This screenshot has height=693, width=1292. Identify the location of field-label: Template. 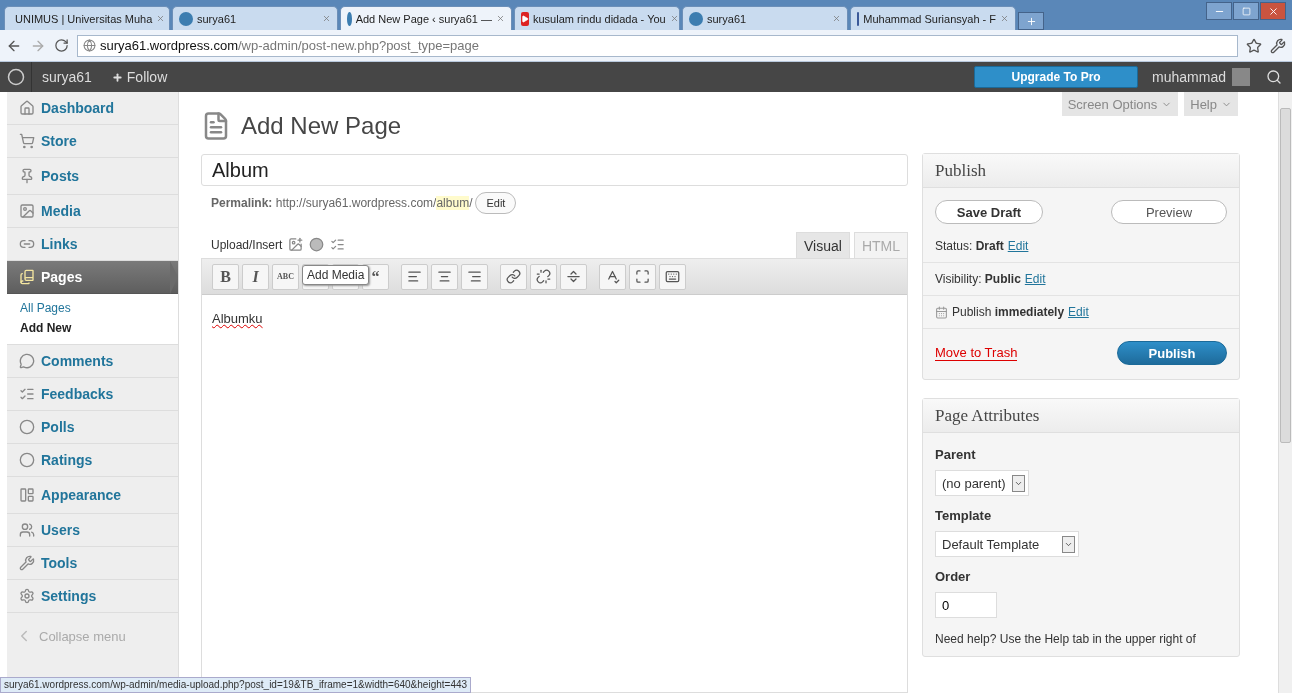
(963, 515).